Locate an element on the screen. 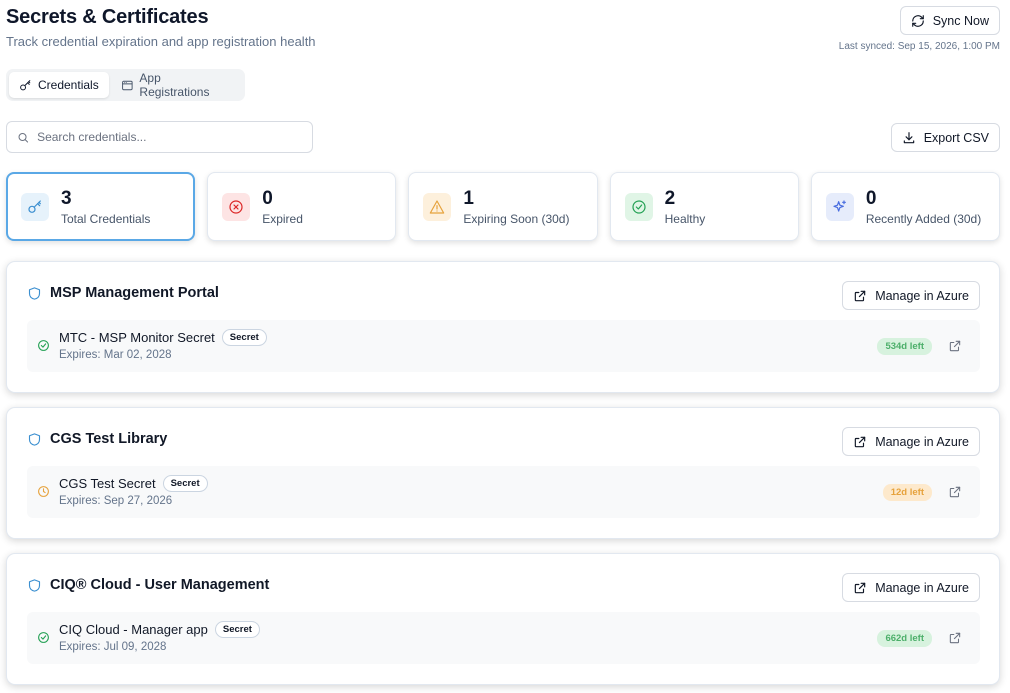  download-icon is located at coordinates (908, 137).